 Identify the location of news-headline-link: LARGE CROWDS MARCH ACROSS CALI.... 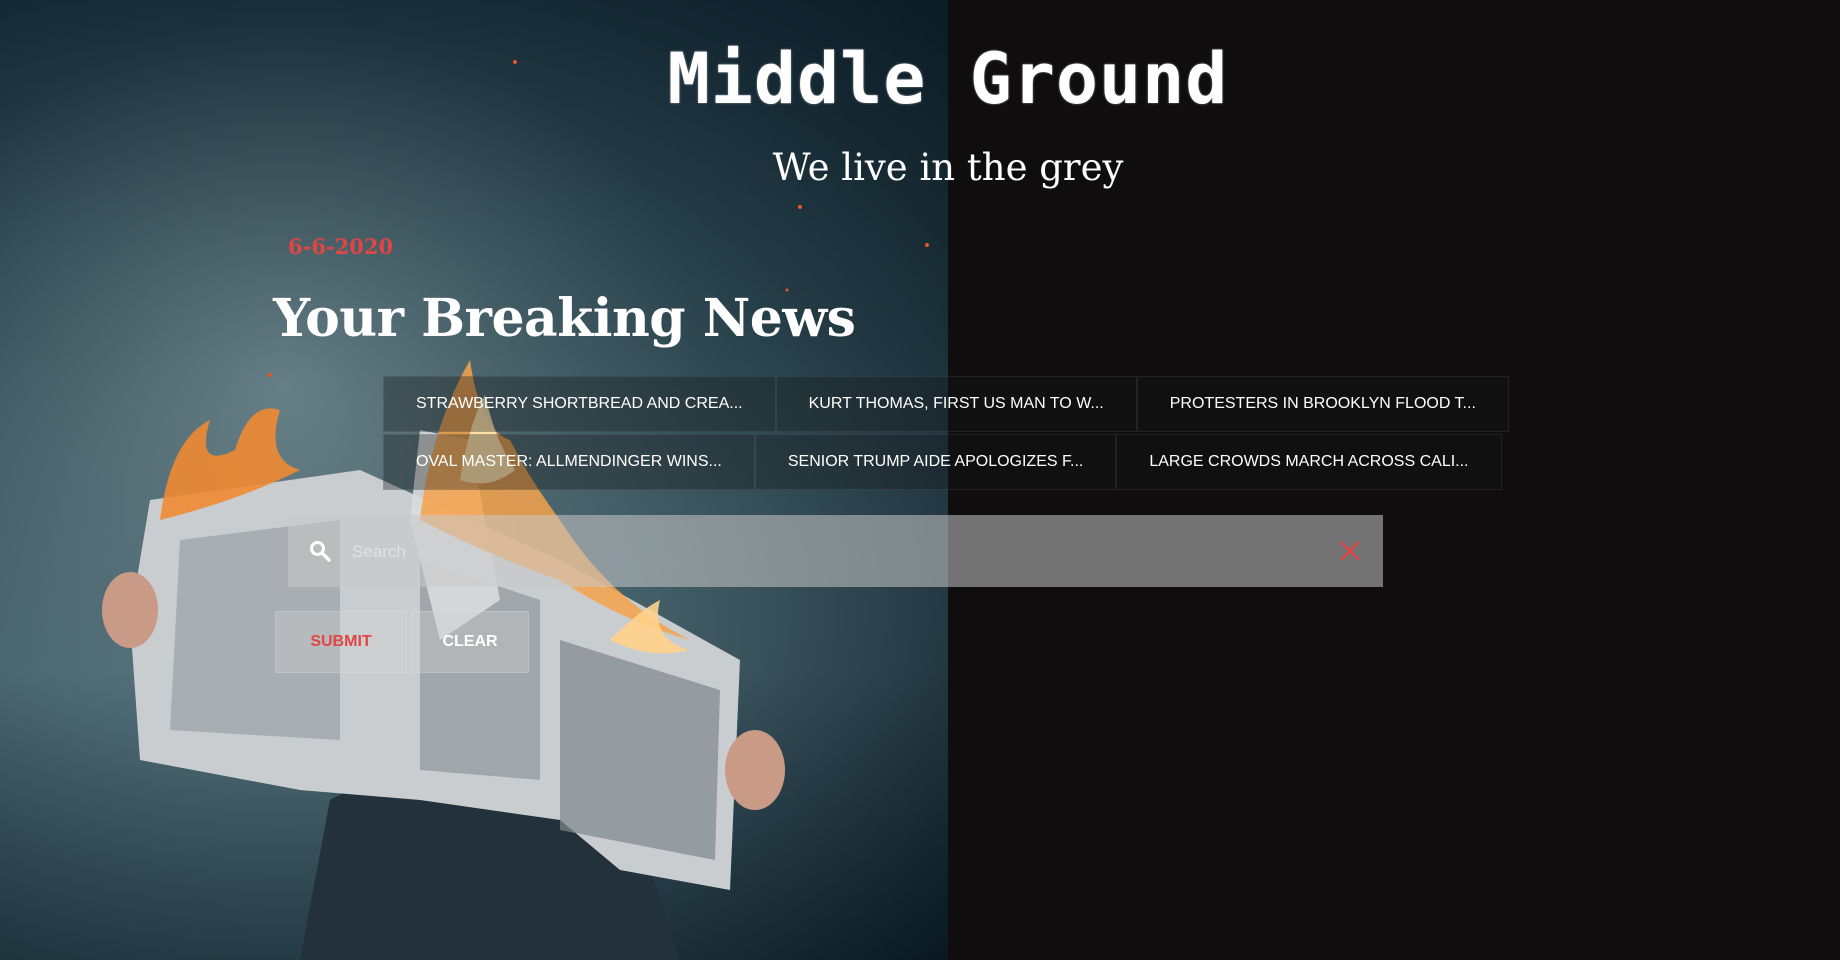
(1309, 462).